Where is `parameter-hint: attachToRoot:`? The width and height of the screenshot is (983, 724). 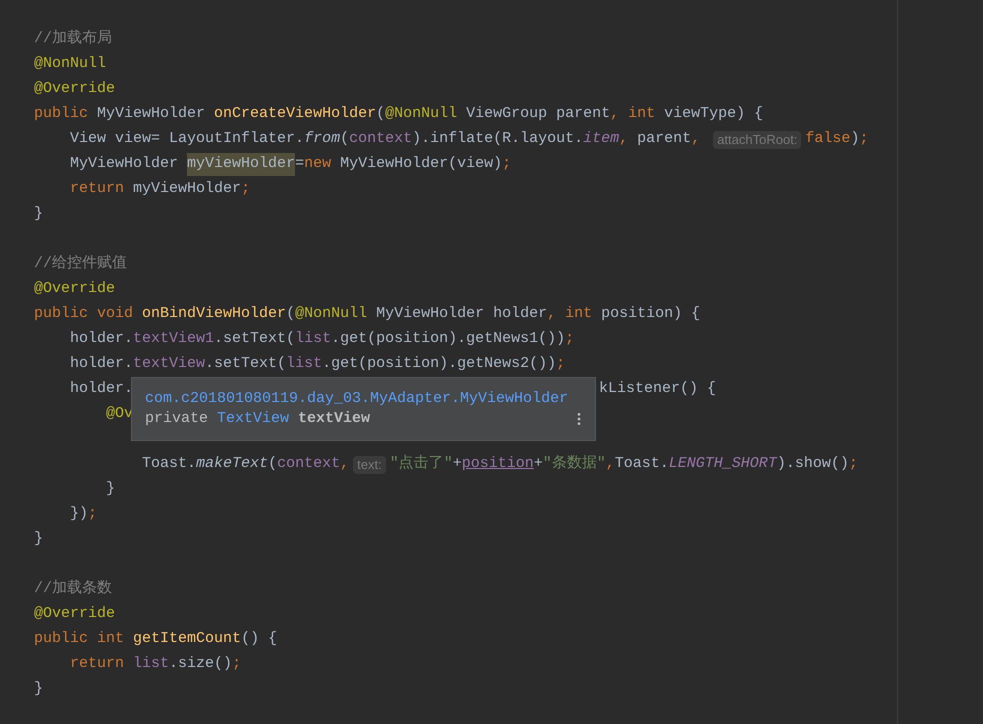
parameter-hint: attachToRoot: is located at coordinates (757, 139).